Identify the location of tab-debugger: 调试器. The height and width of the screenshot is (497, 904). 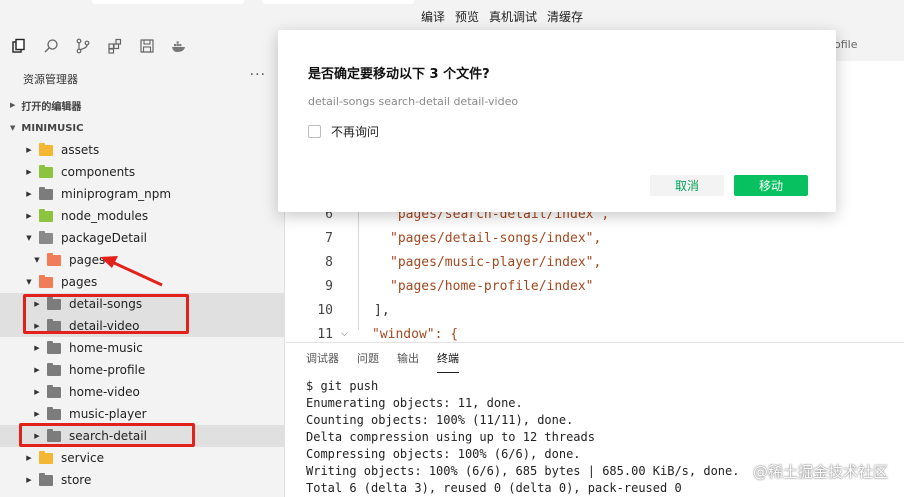
(322, 361).